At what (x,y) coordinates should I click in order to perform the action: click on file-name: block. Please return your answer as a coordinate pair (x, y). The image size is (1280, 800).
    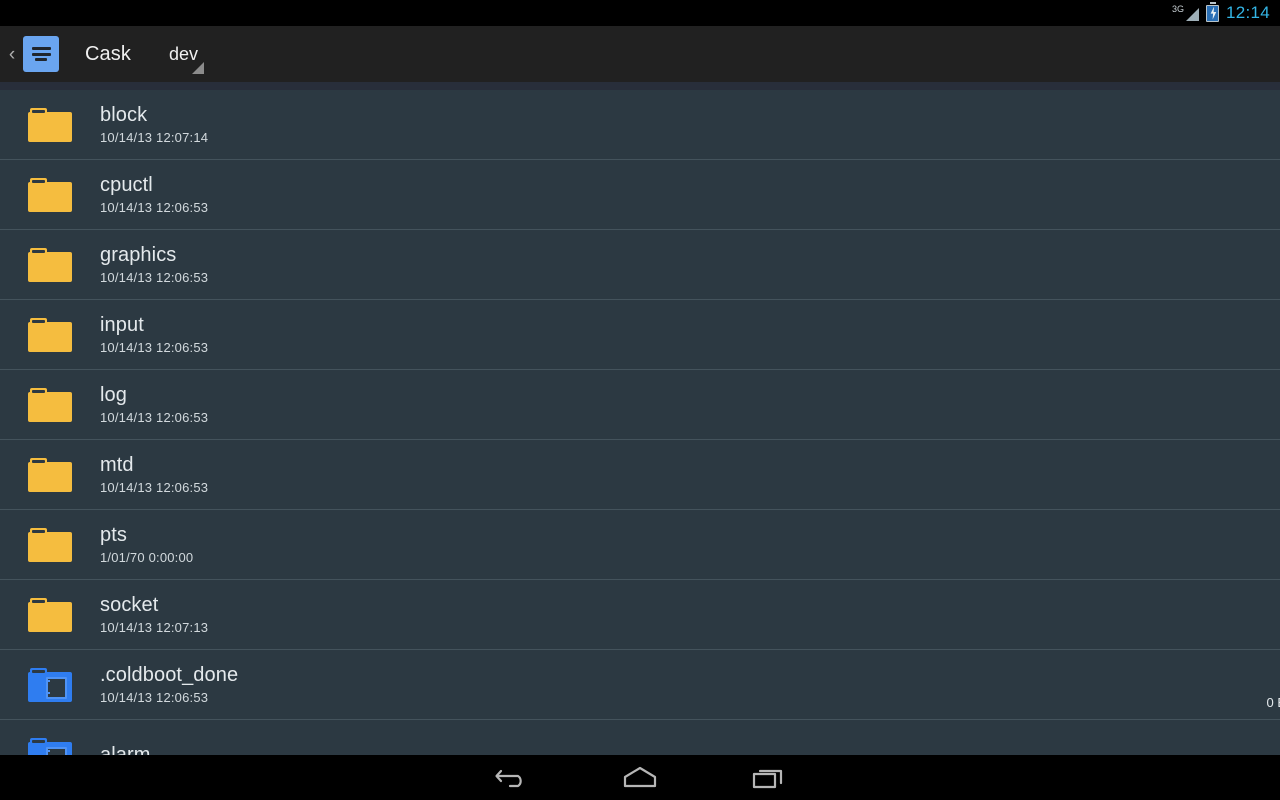
    Looking at the image, I should click on (124, 114).